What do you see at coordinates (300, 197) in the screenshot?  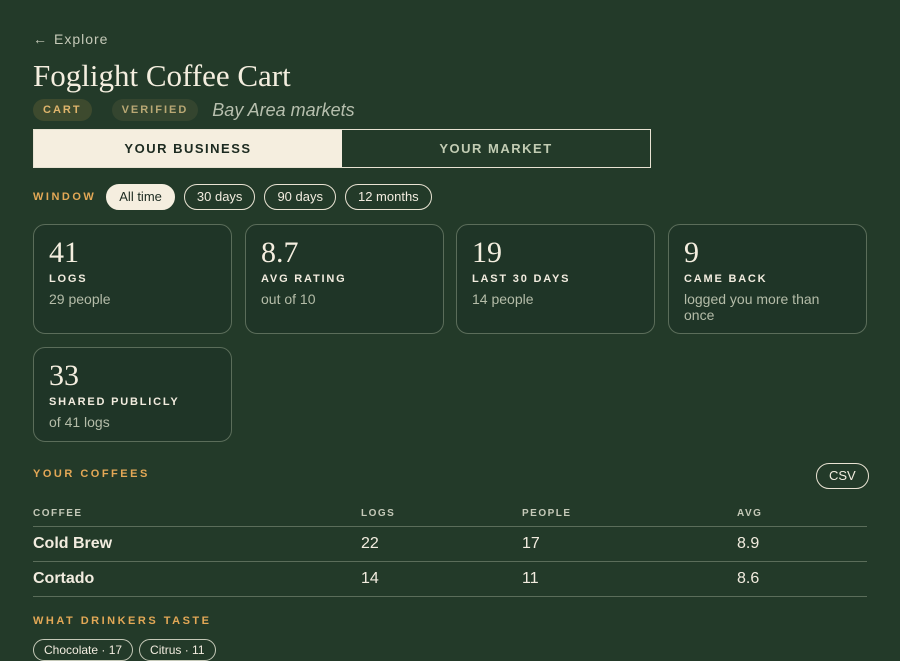 I see `window-option-90-days: 90 days` at bounding box center [300, 197].